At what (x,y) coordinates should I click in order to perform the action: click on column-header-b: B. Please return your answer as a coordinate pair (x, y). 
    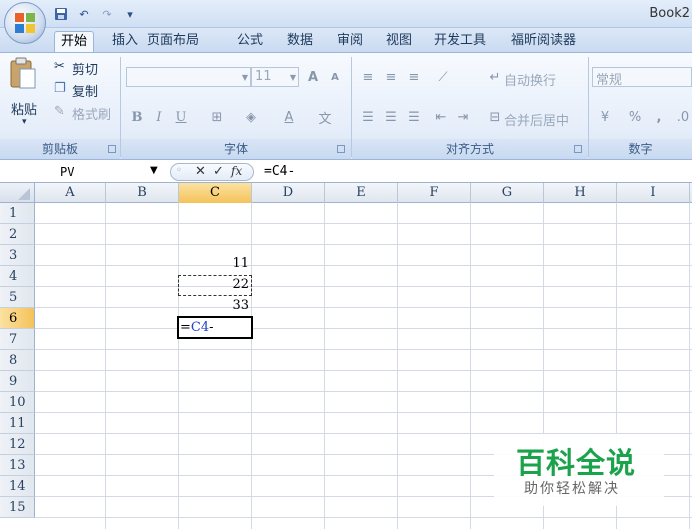
    Looking at the image, I should click on (142, 193).